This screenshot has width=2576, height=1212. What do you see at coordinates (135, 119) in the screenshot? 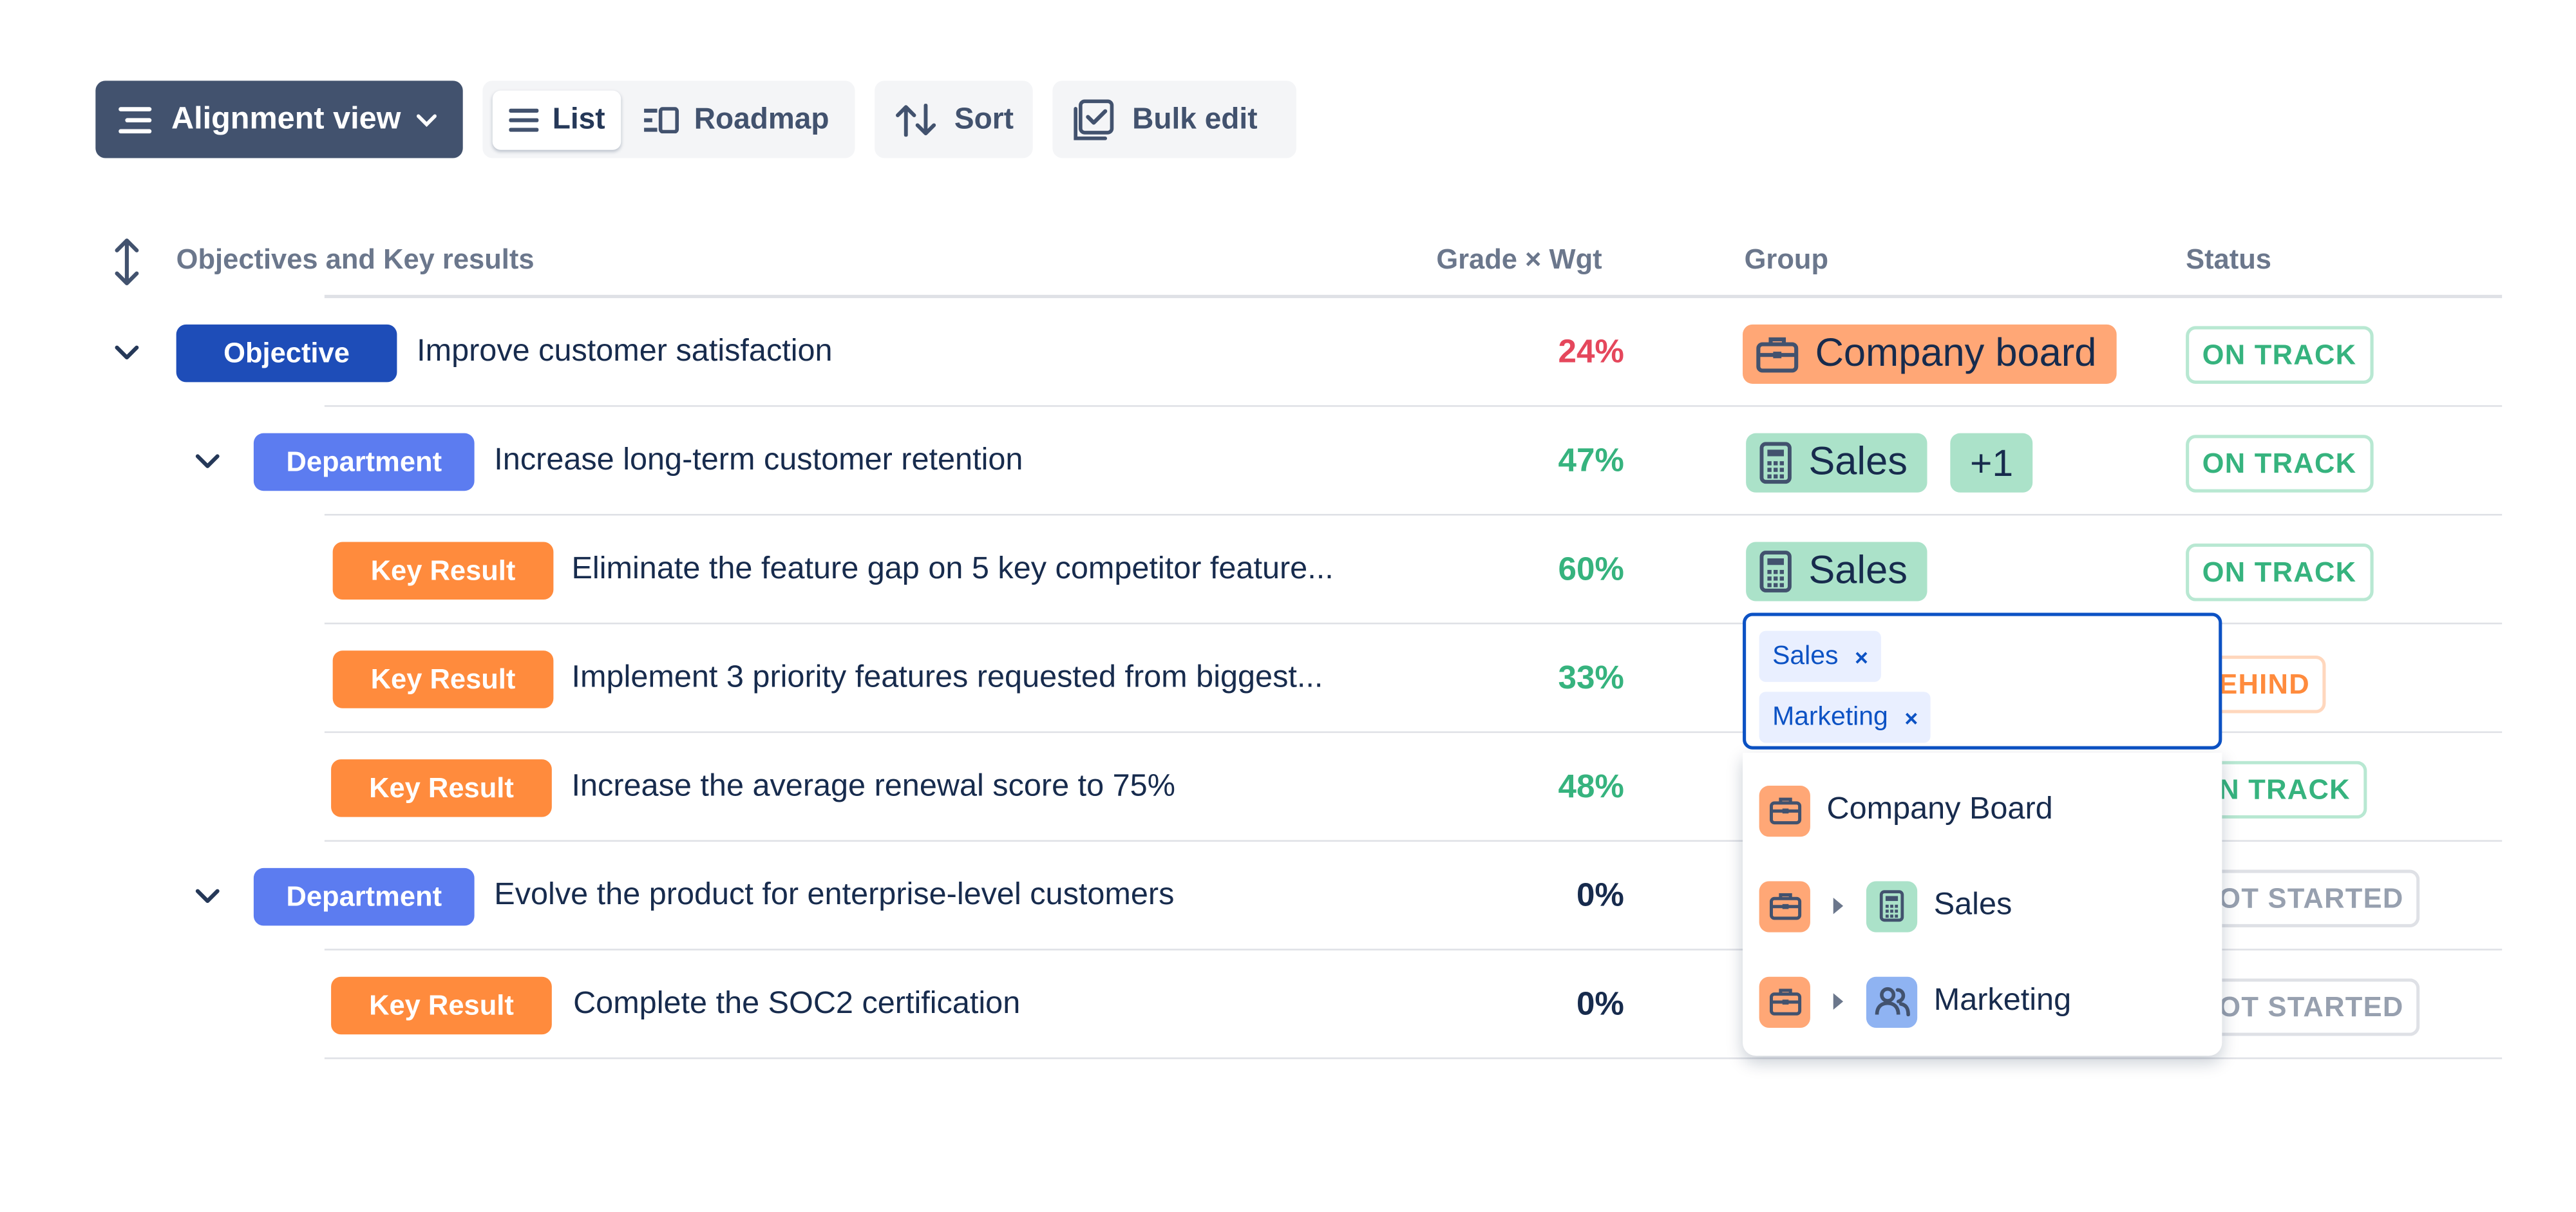
I see `menu-lines-icon` at bounding box center [135, 119].